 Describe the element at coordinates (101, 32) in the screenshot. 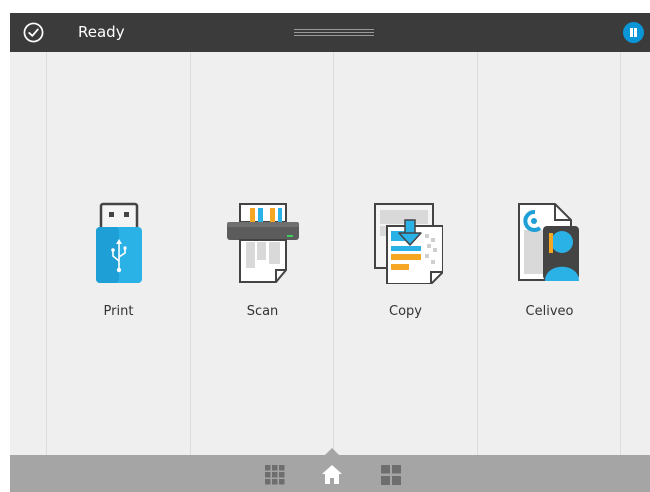

I see `status-text: Ready` at that location.